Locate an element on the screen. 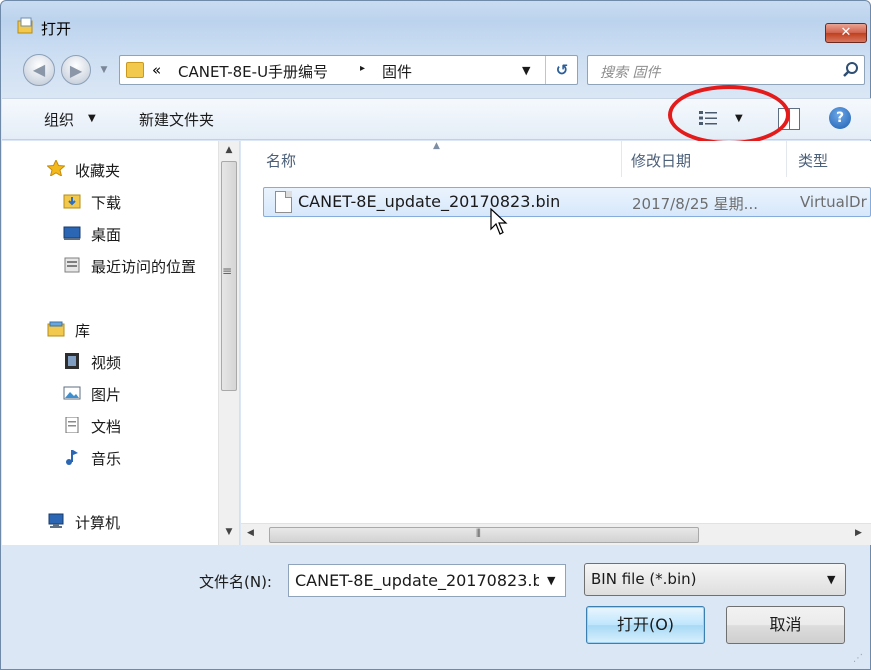  organize-button: 组织 is located at coordinates (59, 119).